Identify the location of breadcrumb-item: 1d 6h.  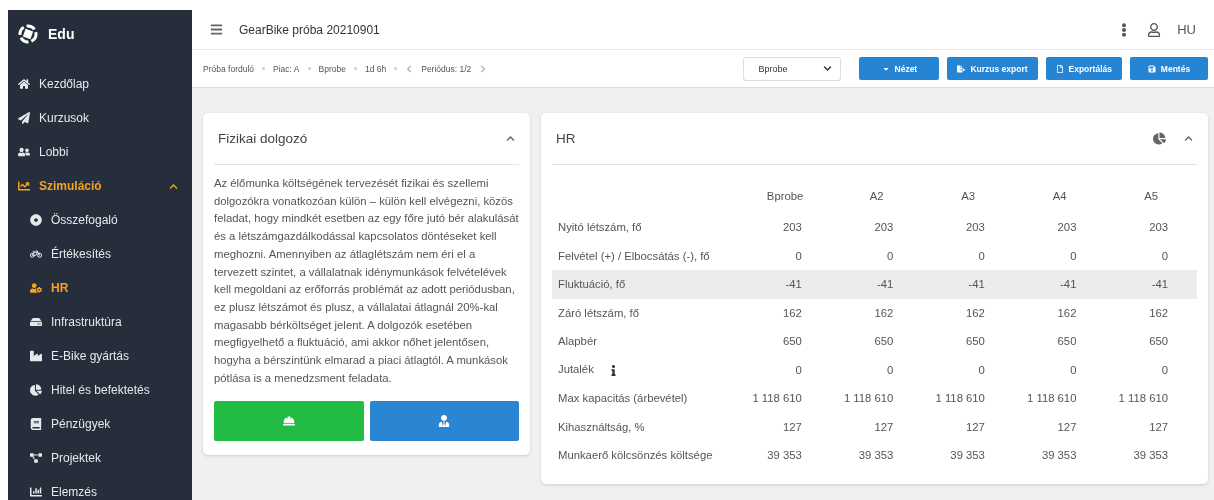
(375, 68).